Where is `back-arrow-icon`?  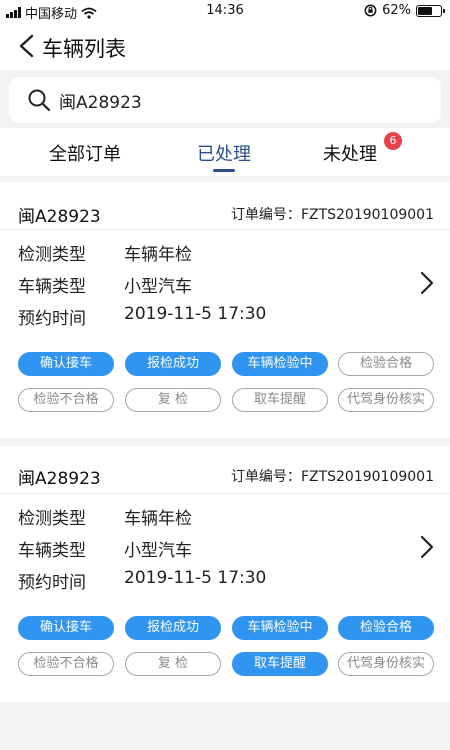 back-arrow-icon is located at coordinates (28, 46).